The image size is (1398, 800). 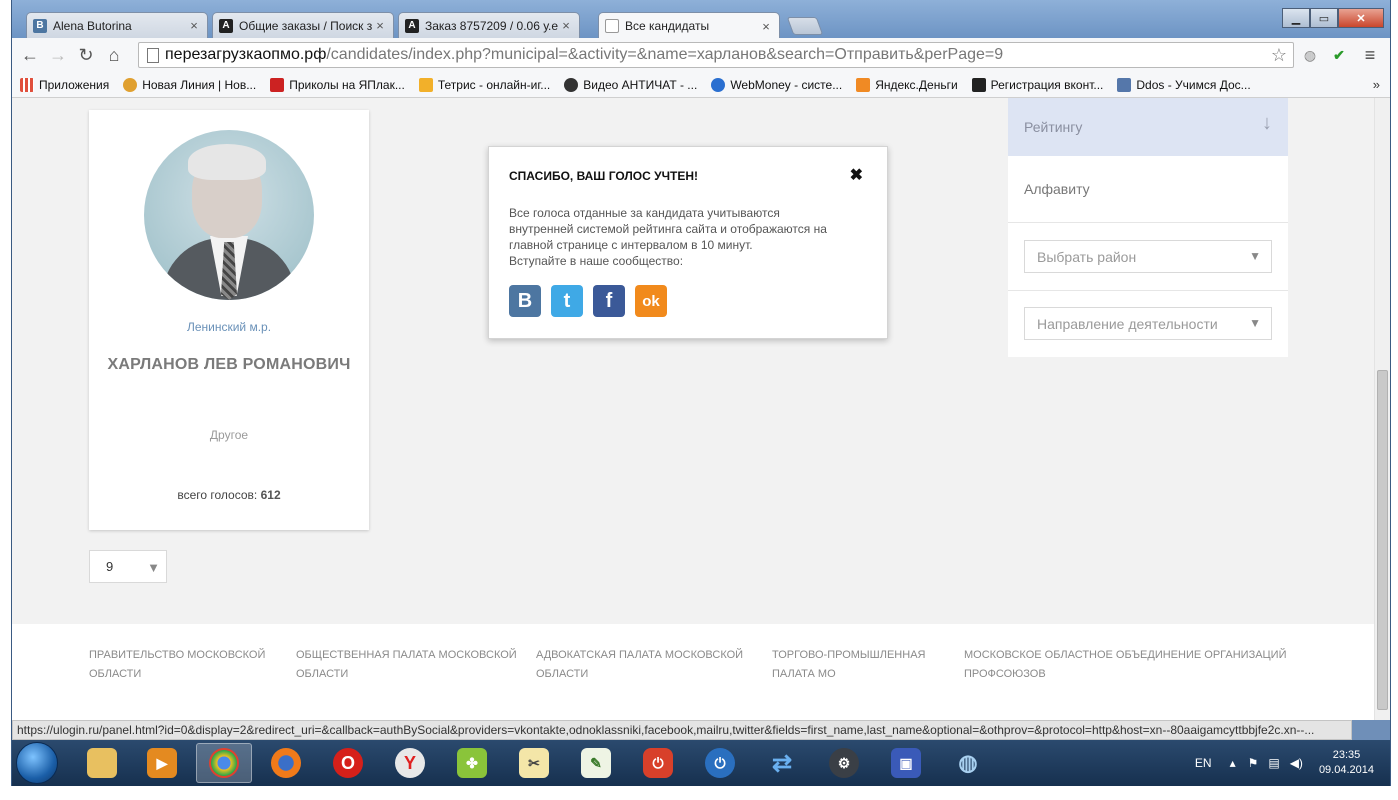 I want to click on bookmark-star-icon: ☆, so click(x=1279, y=55).